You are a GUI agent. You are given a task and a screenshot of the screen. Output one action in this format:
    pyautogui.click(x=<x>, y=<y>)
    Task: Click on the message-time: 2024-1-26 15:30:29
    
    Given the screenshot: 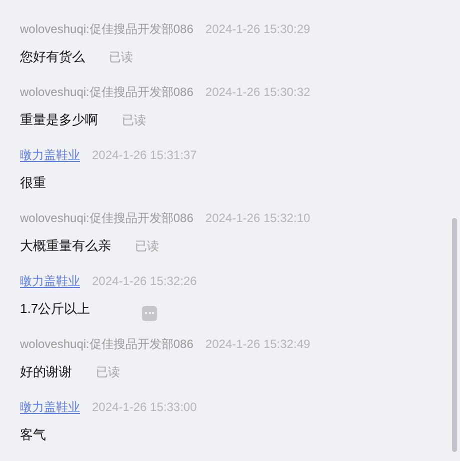 What is the action you would take?
    pyautogui.click(x=257, y=29)
    